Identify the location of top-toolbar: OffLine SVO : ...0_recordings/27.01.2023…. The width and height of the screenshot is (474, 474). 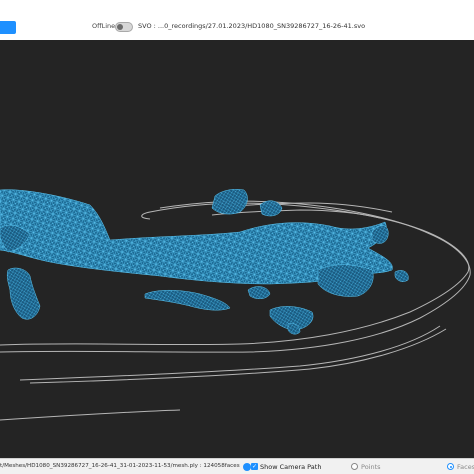
(237, 20).